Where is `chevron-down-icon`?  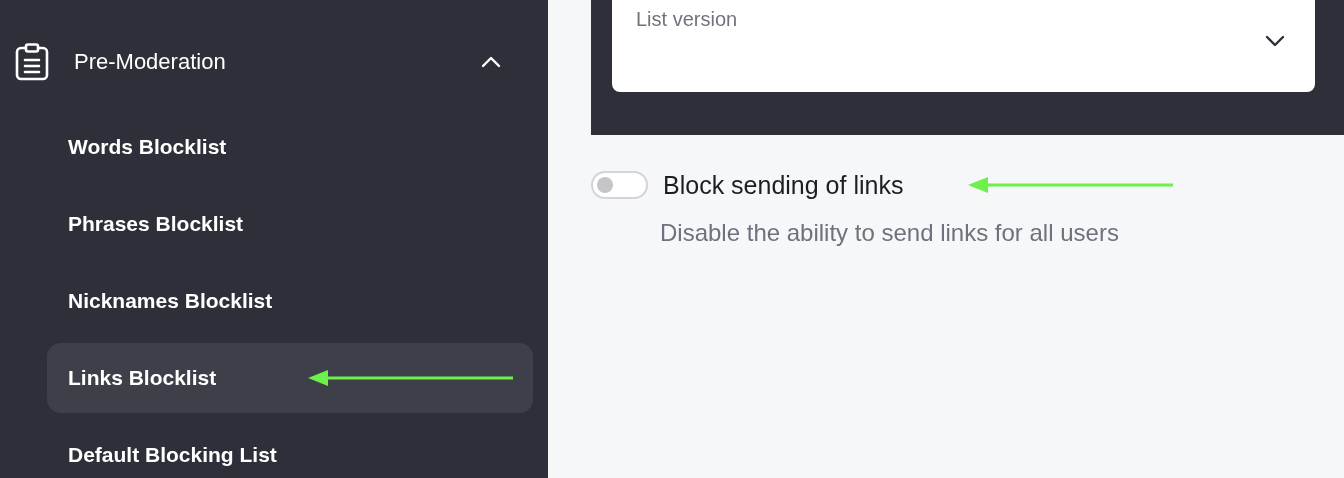
chevron-down-icon is located at coordinates (1275, 41).